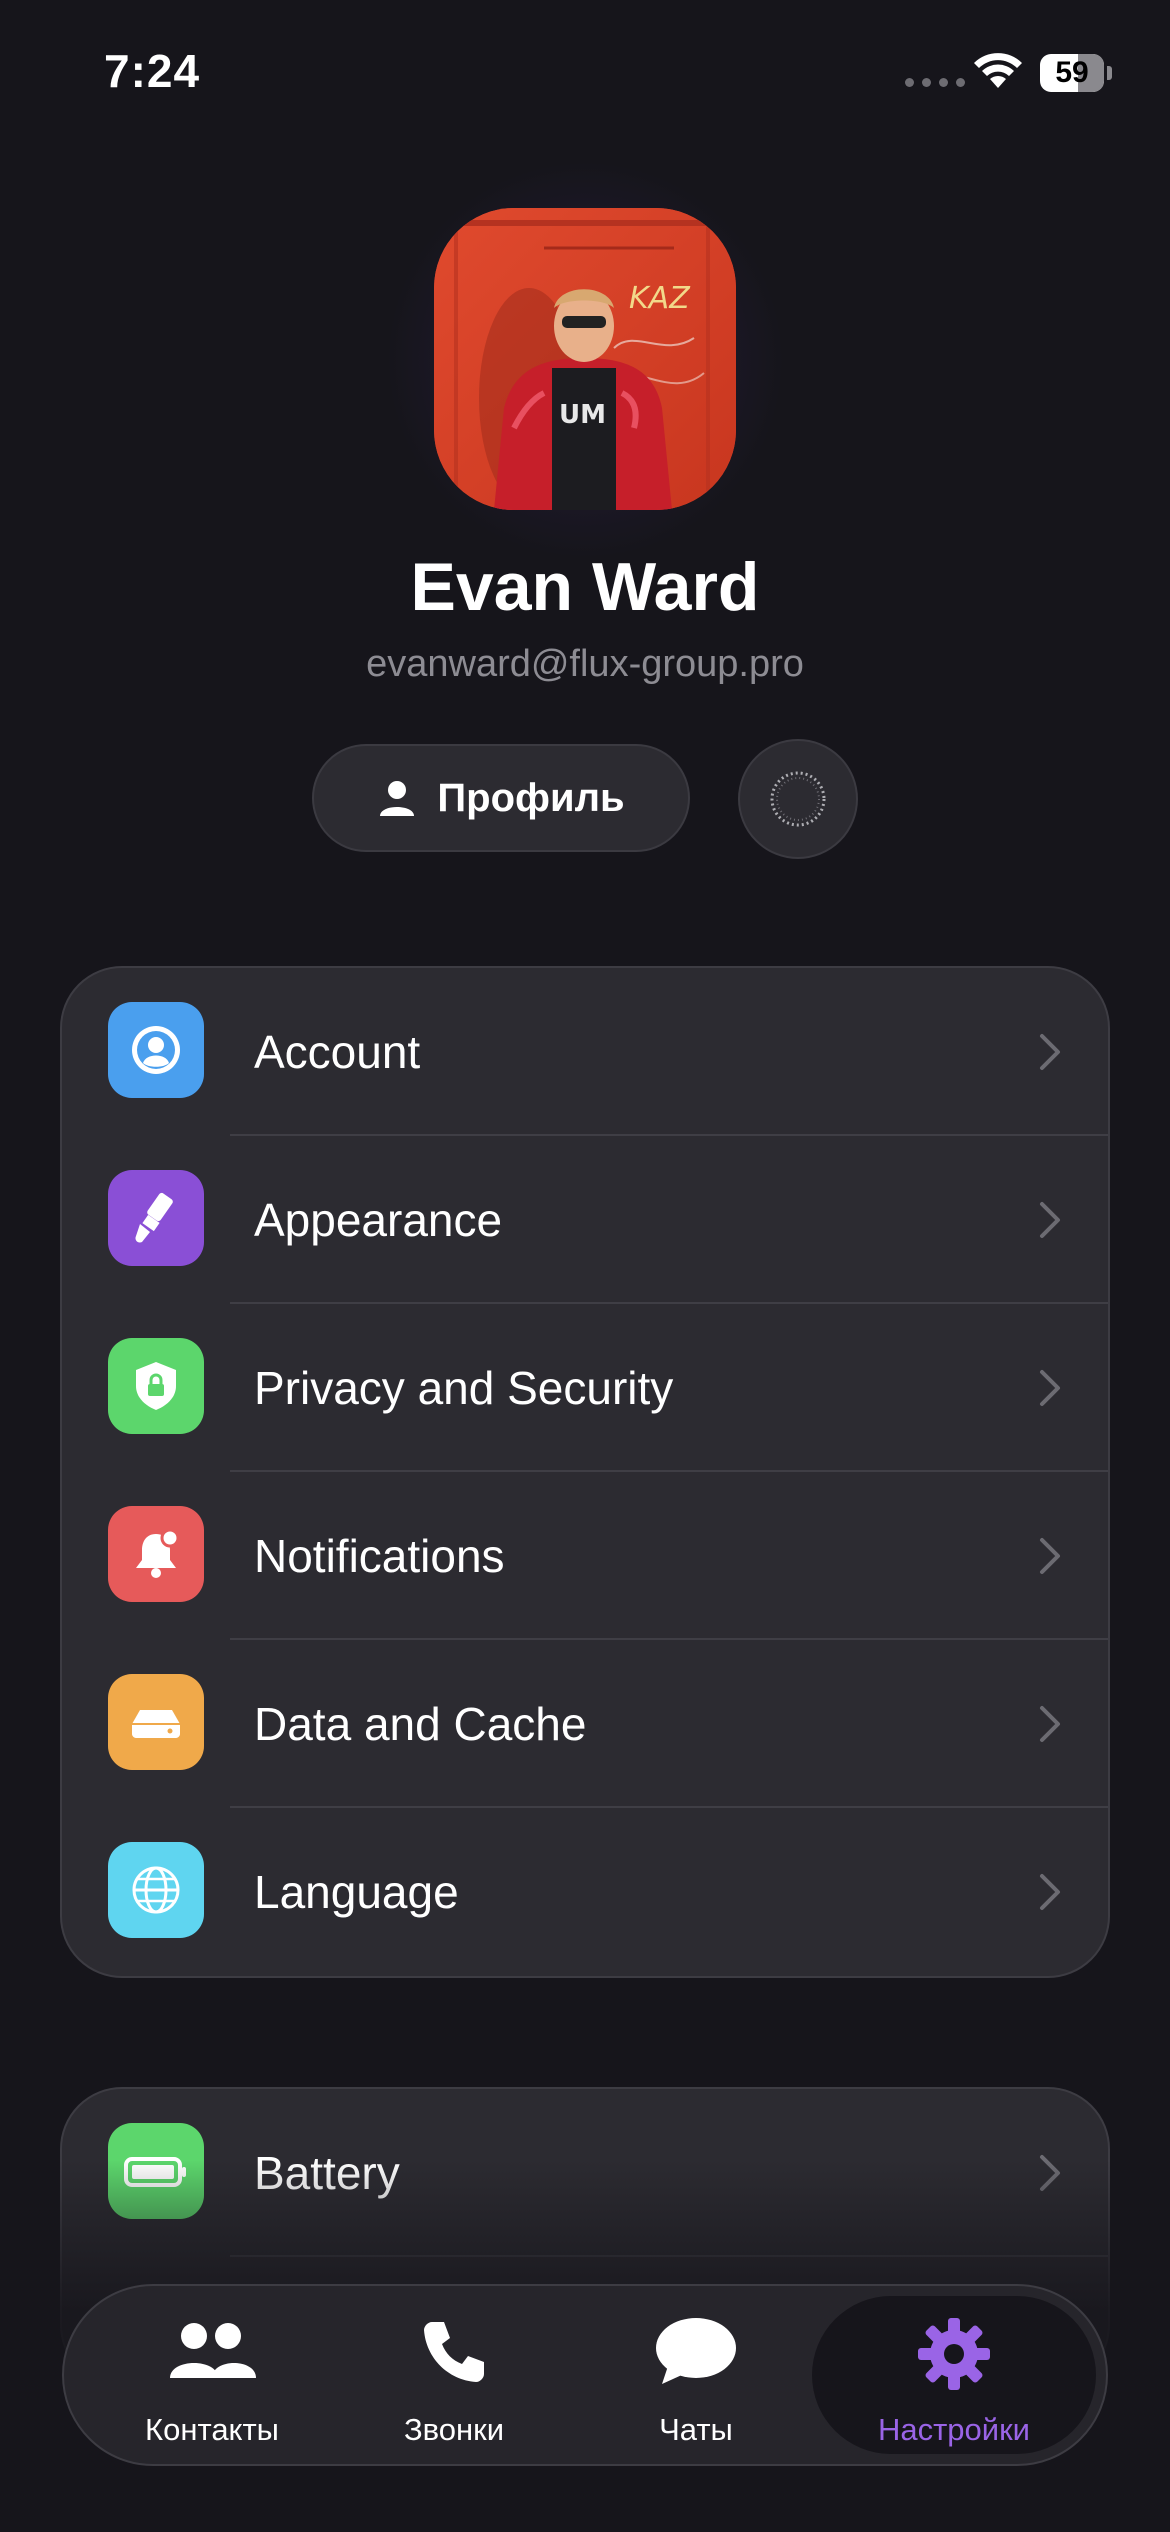 The width and height of the screenshot is (1170, 2532). I want to click on tab-label: Контакты, so click(212, 2429).